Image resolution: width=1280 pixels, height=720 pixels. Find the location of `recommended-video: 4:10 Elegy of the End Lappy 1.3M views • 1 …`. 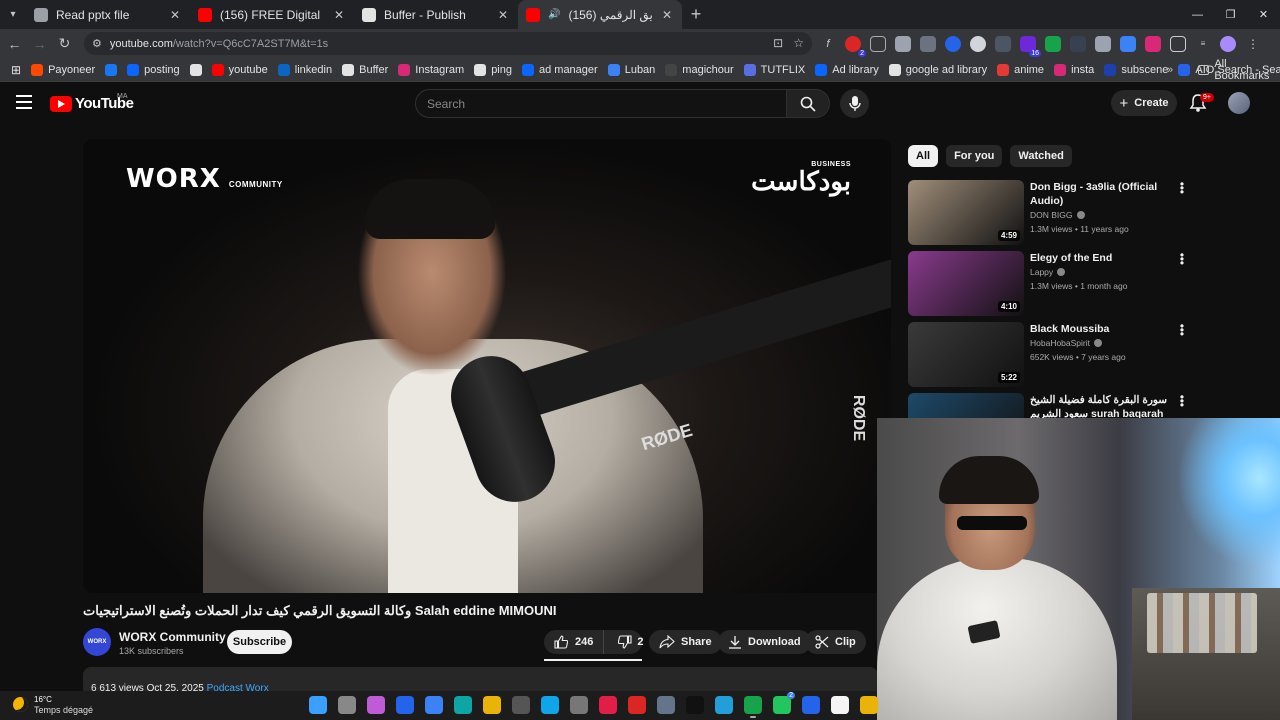

recommended-video: 4:10 Elegy of the End Lappy 1.3M views • 1 … is located at coordinates (1050, 283).